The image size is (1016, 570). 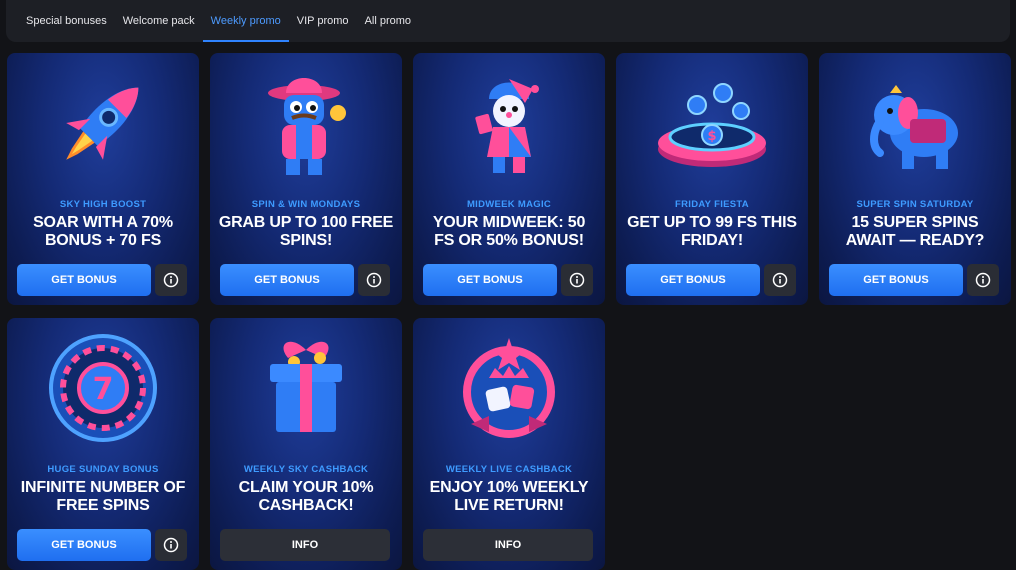 What do you see at coordinates (712, 123) in the screenshot?
I see `coin-fountain-icon: $` at bounding box center [712, 123].